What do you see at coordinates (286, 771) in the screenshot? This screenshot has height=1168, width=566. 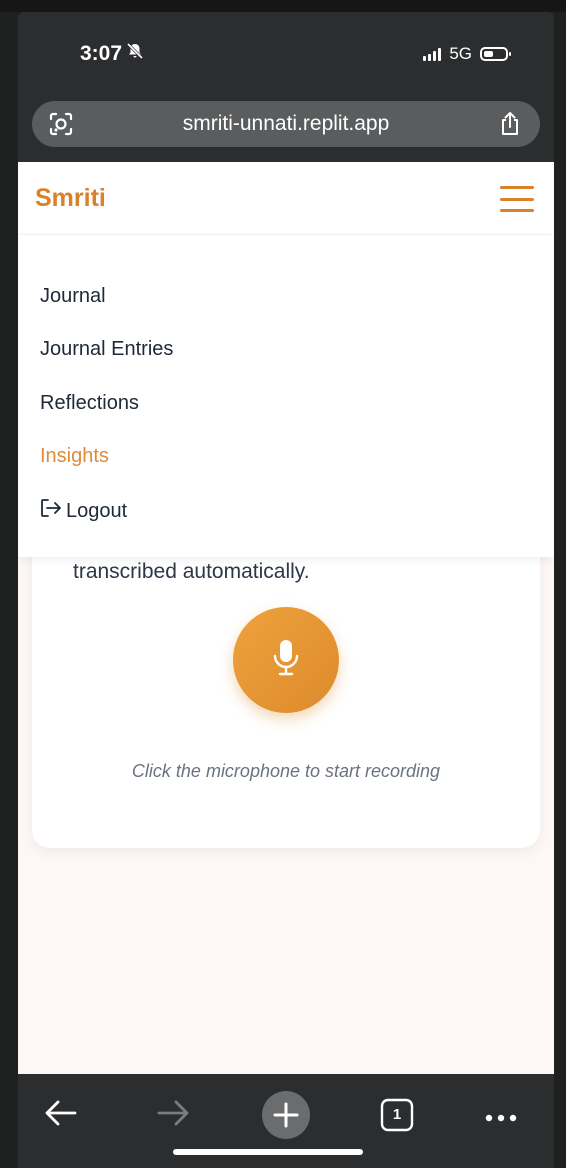 I see `recording-hint: Click the microphone to start recording` at bounding box center [286, 771].